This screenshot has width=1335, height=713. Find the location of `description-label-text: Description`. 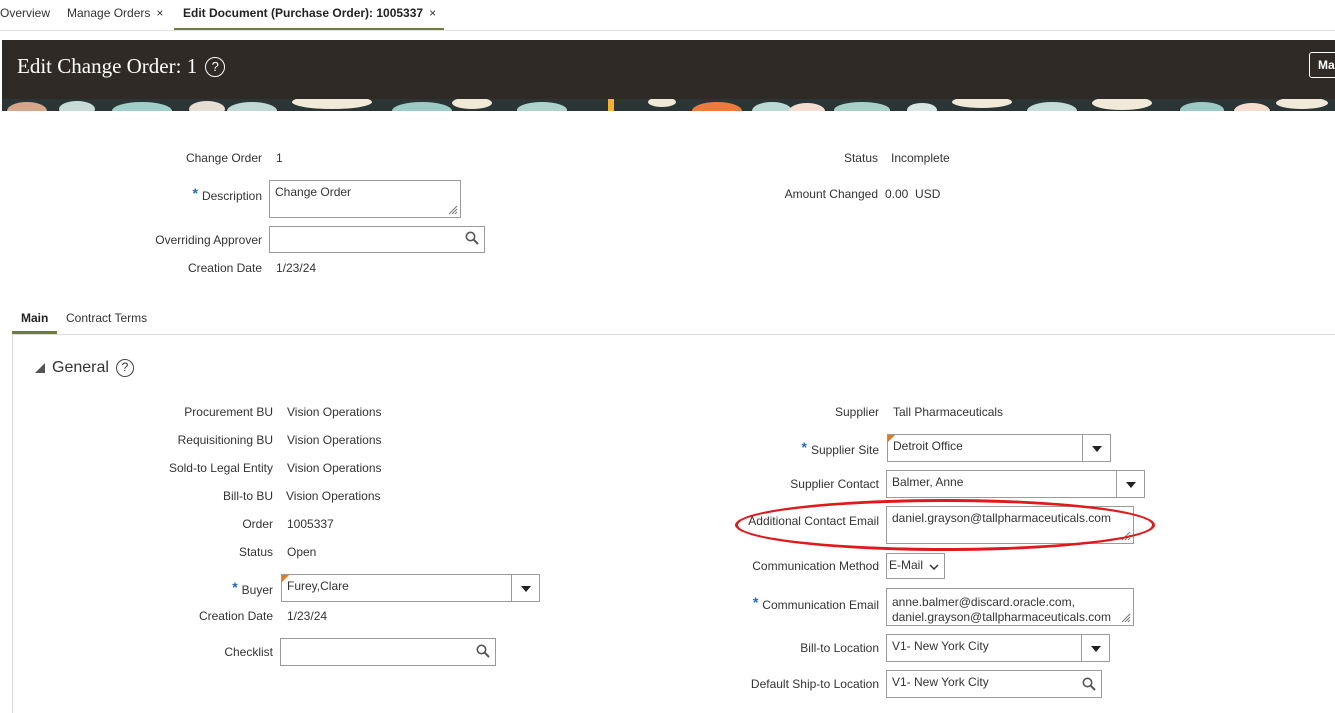

description-label-text: Description is located at coordinates (231, 196).